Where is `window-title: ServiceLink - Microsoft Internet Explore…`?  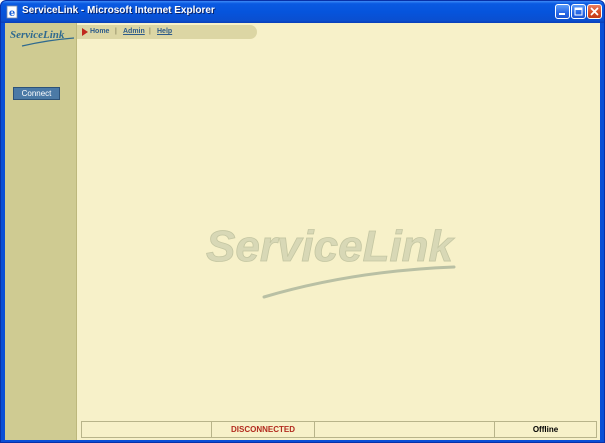 window-title: ServiceLink - Microsoft Internet Explore… is located at coordinates (118, 10).